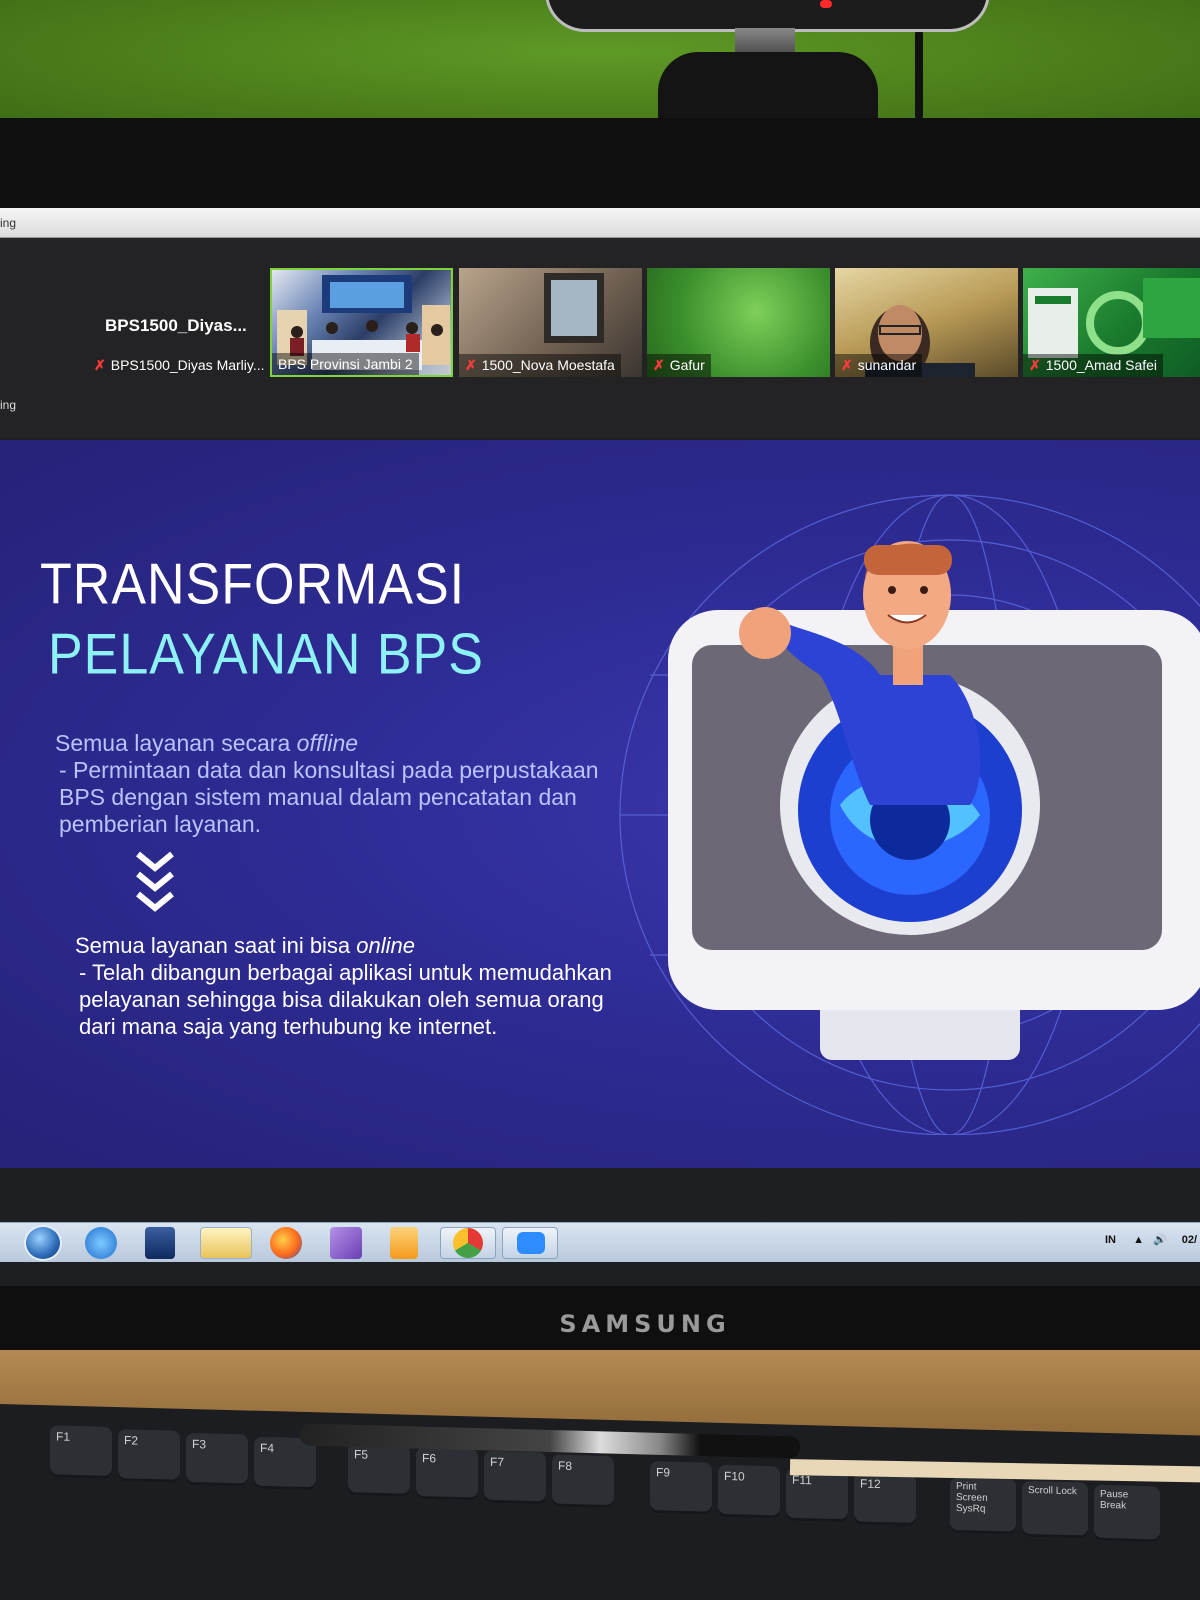  I want to click on participant-tile: ✗ Gafur, so click(738, 322).